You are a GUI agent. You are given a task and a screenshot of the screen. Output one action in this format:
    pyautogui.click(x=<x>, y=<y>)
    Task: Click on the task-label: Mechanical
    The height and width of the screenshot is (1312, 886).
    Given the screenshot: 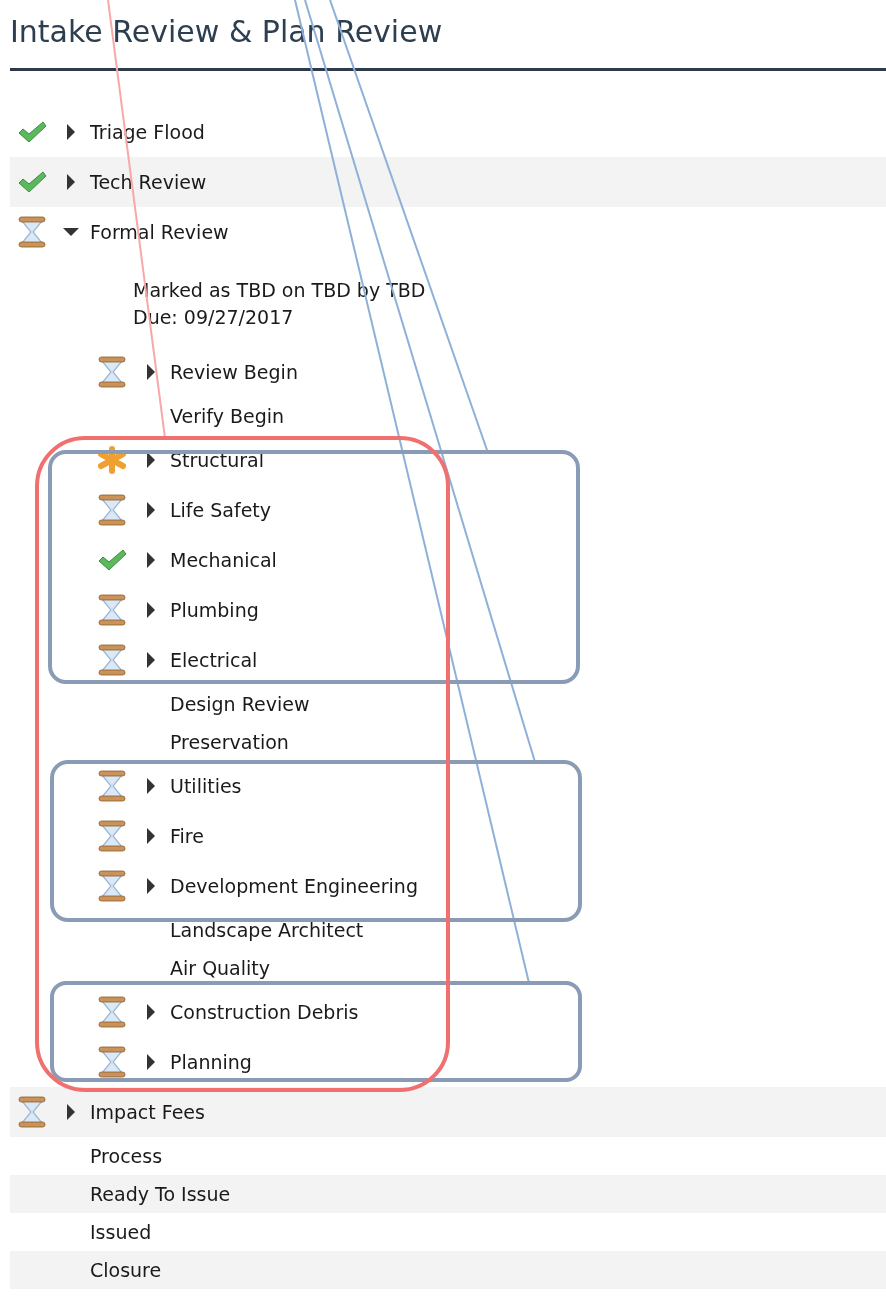 What is the action you would take?
    pyautogui.click(x=223, y=560)
    